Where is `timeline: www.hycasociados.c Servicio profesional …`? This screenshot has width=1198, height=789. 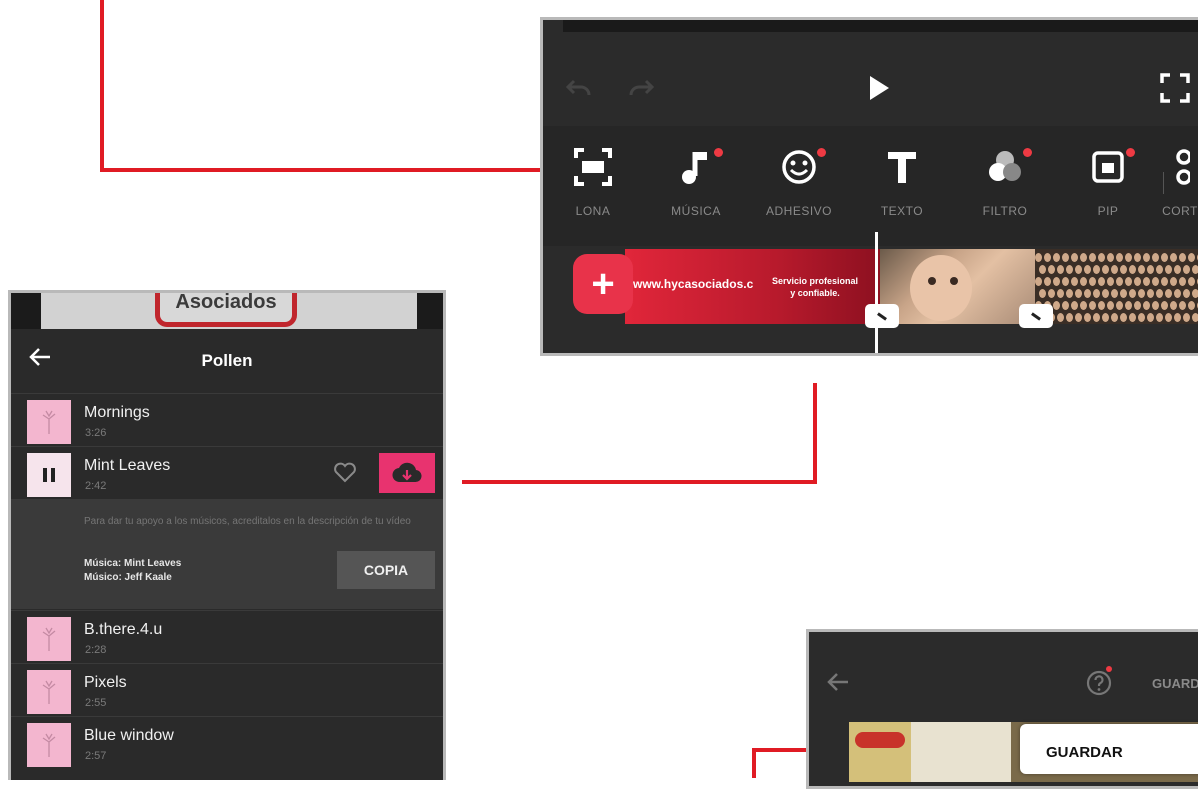
timeline: www.hycasociados.c Servicio profesional … is located at coordinates (870, 292).